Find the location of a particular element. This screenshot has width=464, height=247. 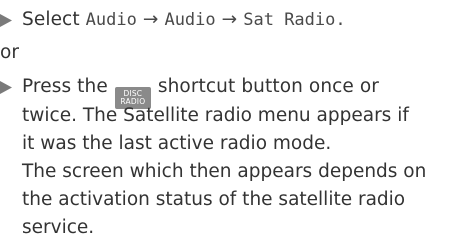

step-press-line-3: it was the last active radio mode. is located at coordinates (177, 143).